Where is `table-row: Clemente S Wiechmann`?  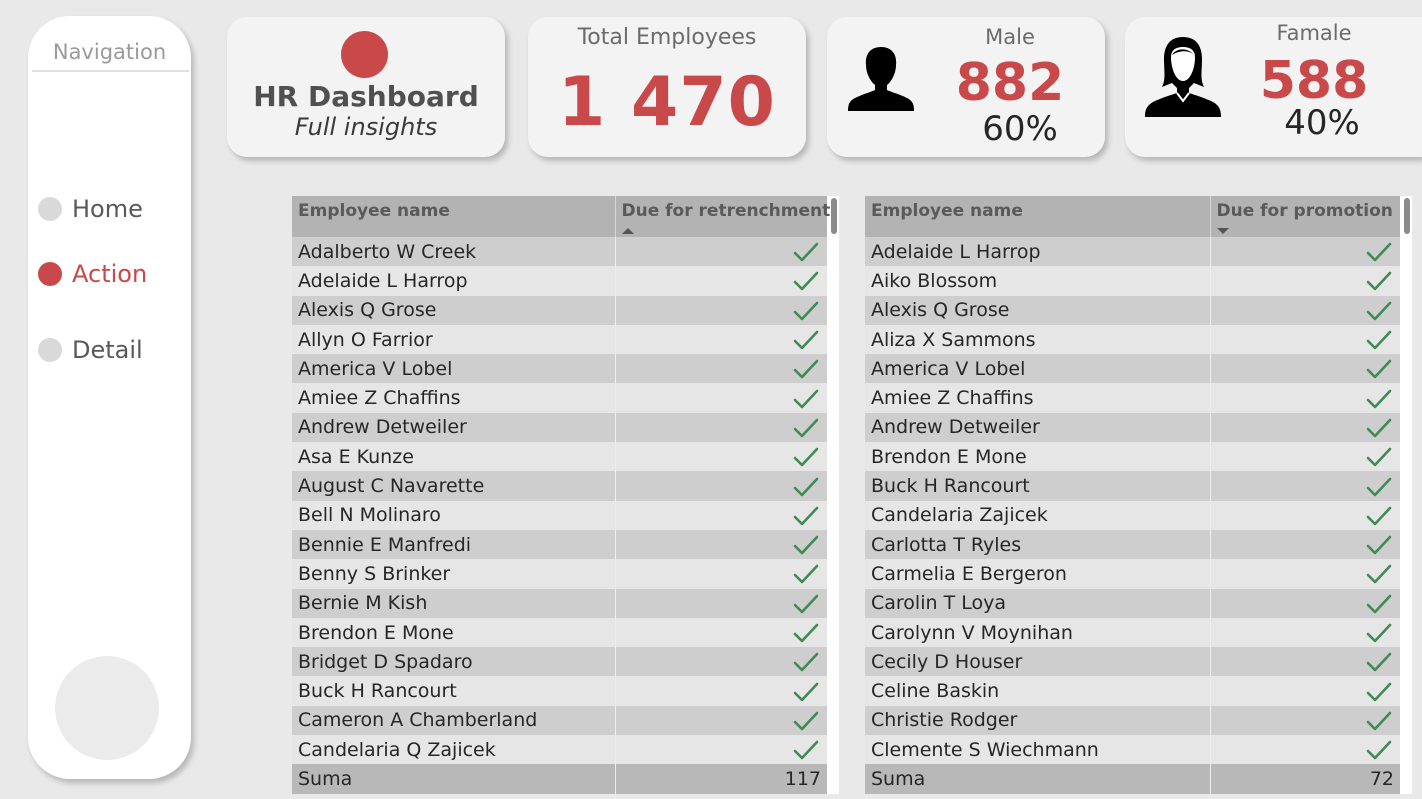
table-row: Clemente S Wiechmann is located at coordinates (1132, 750).